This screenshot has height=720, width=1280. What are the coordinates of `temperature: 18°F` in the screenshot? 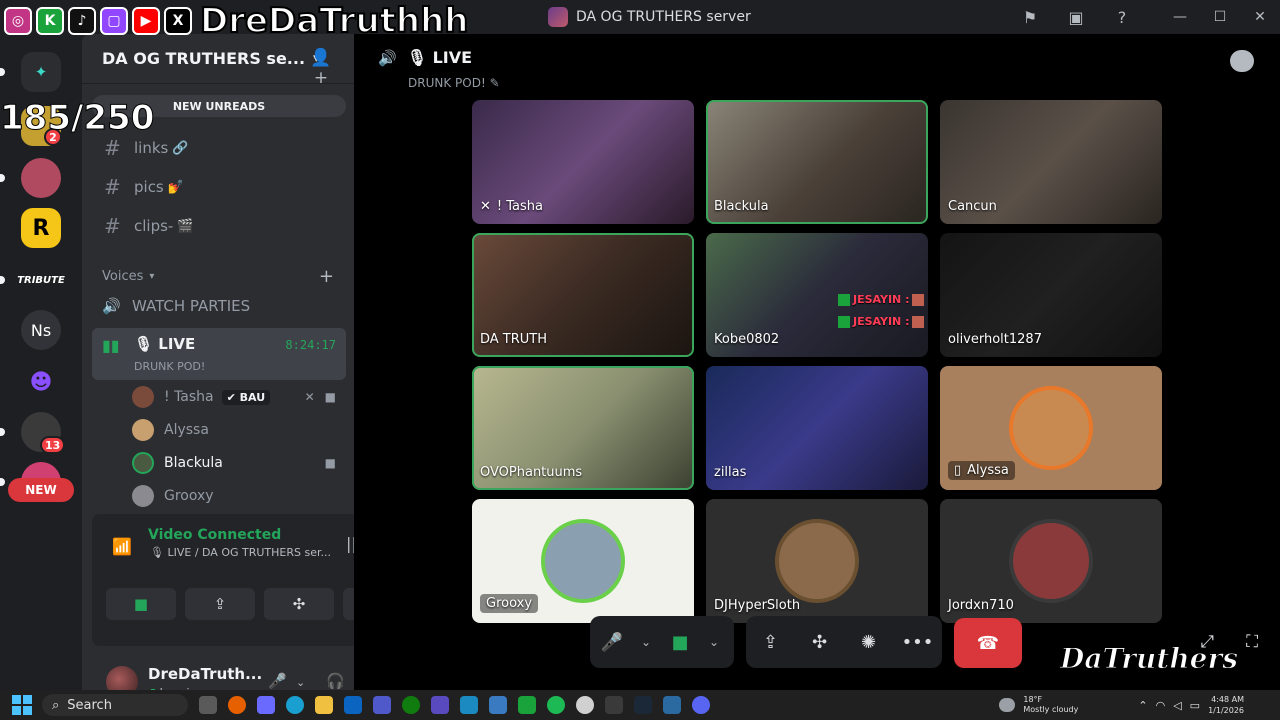 It's located at (1033, 699).